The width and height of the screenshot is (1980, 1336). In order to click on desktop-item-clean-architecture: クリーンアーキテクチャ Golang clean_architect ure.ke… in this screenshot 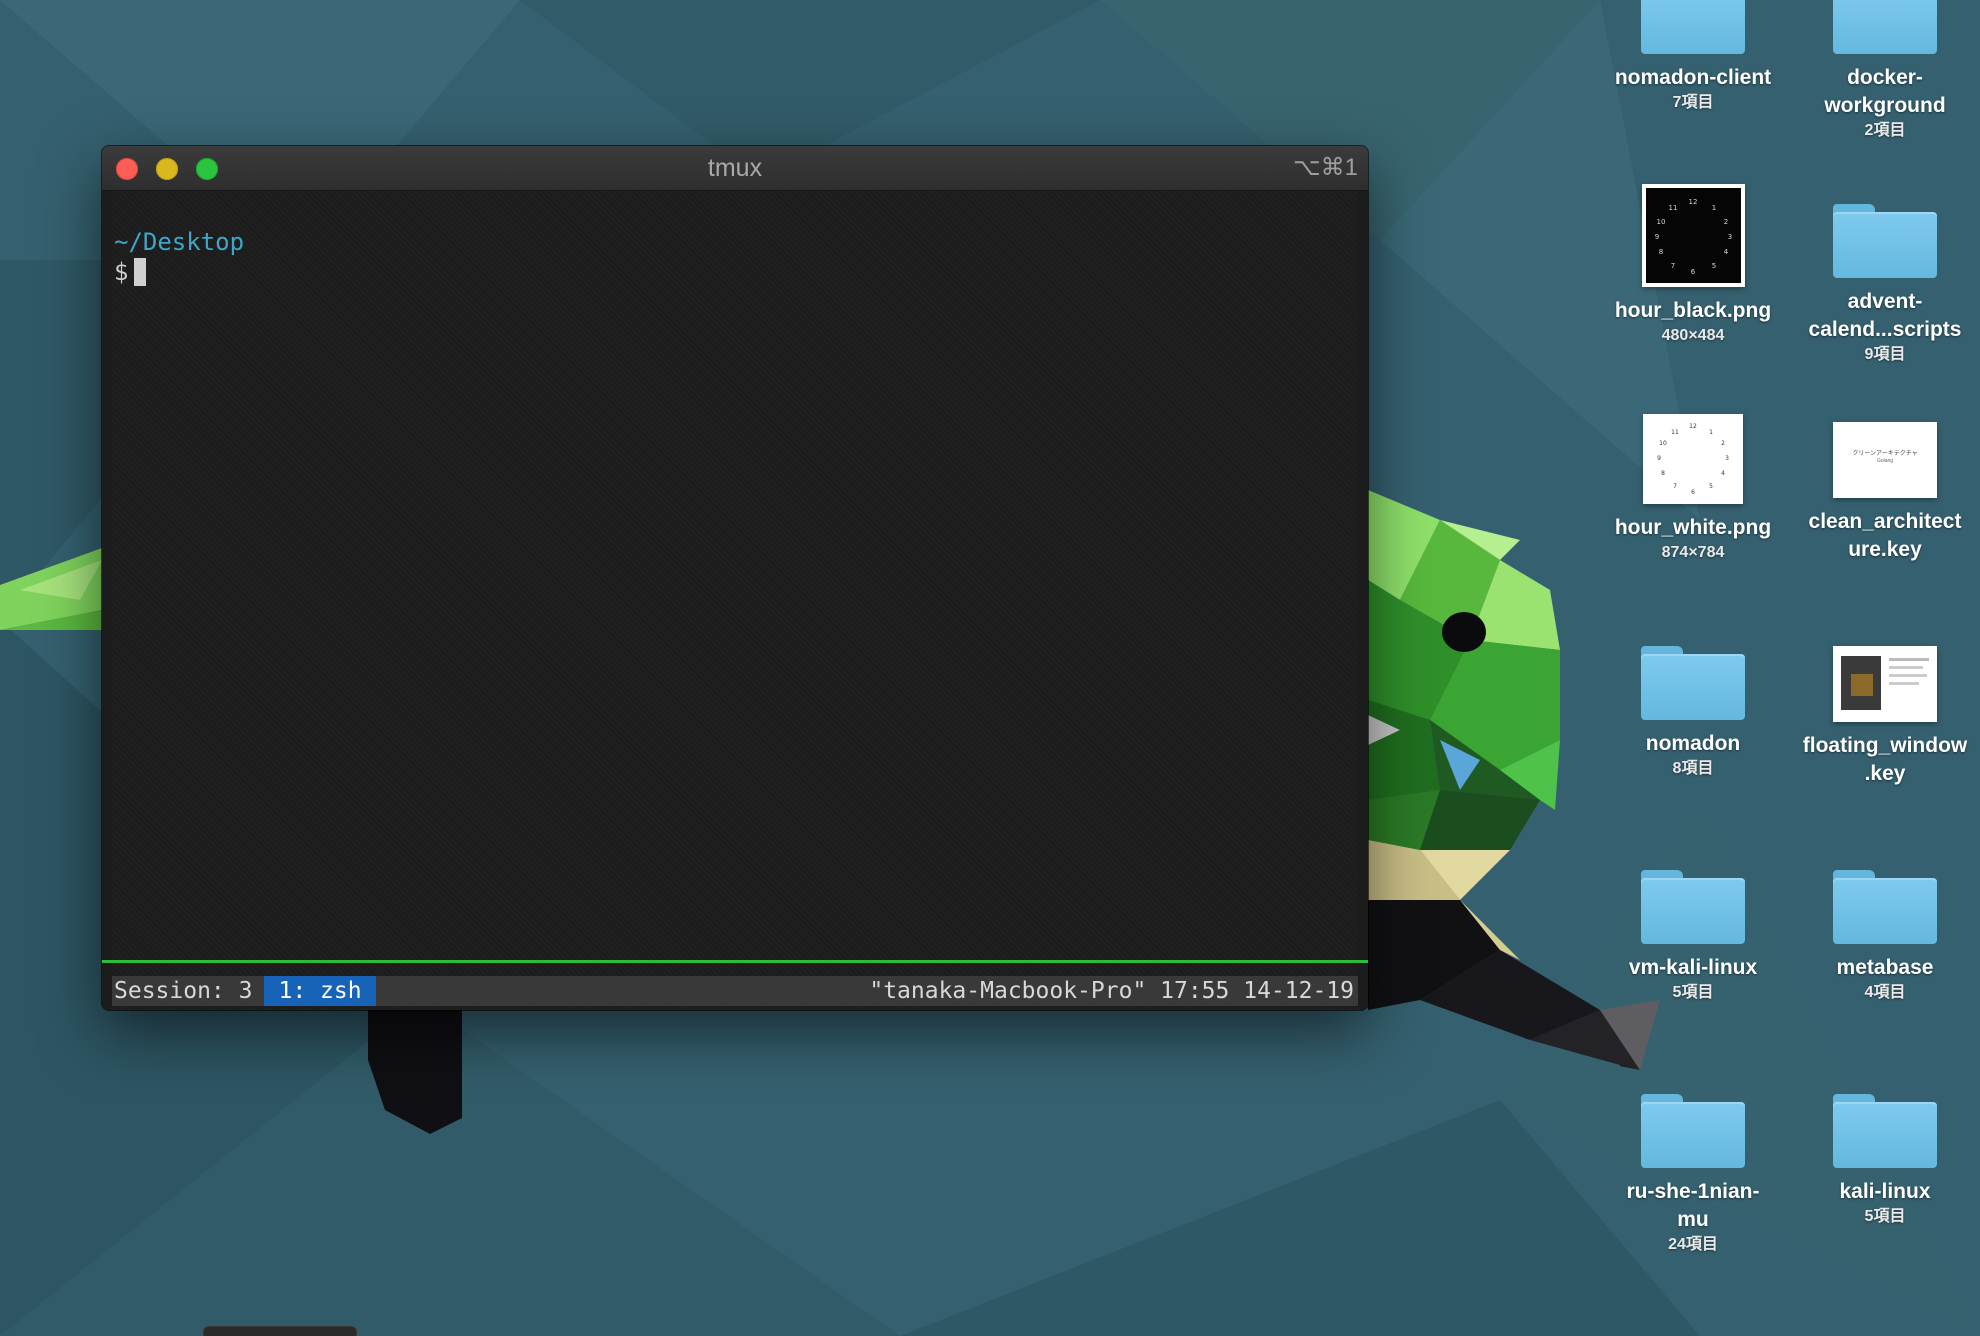, I will do `click(1885, 493)`.